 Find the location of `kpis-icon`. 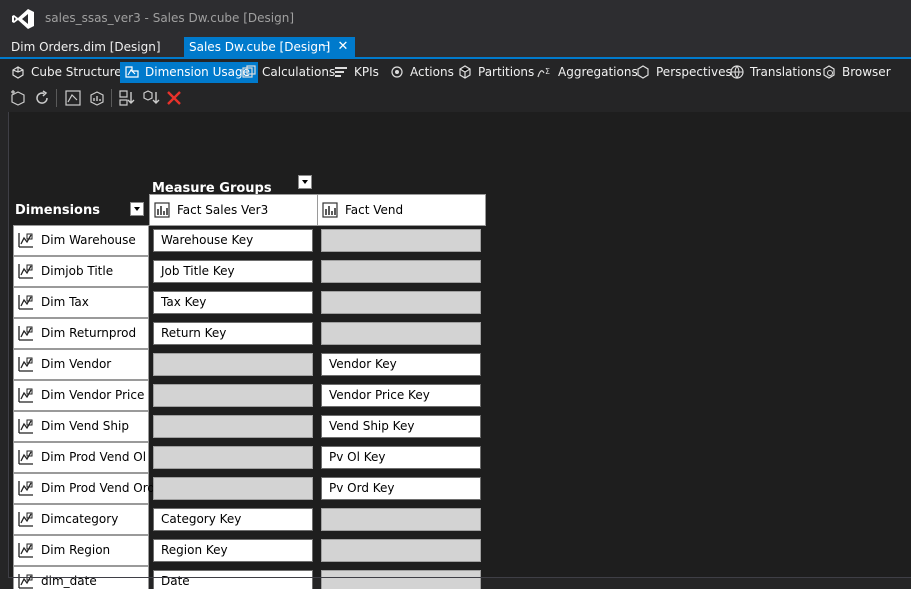

kpis-icon is located at coordinates (341, 72).